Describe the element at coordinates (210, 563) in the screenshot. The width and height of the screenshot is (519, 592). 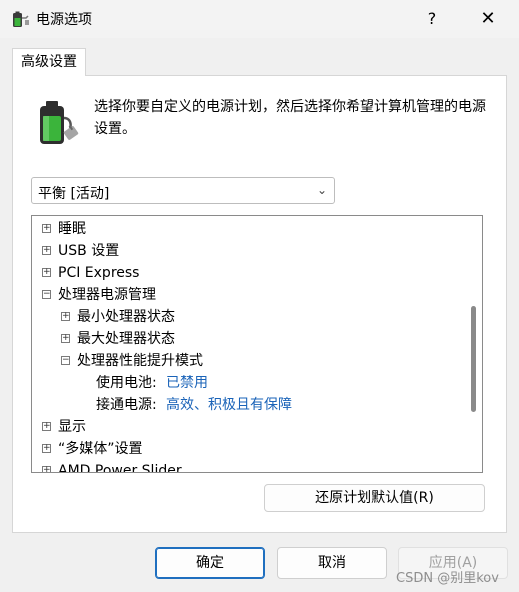
I see `ok-button: 确定` at that location.